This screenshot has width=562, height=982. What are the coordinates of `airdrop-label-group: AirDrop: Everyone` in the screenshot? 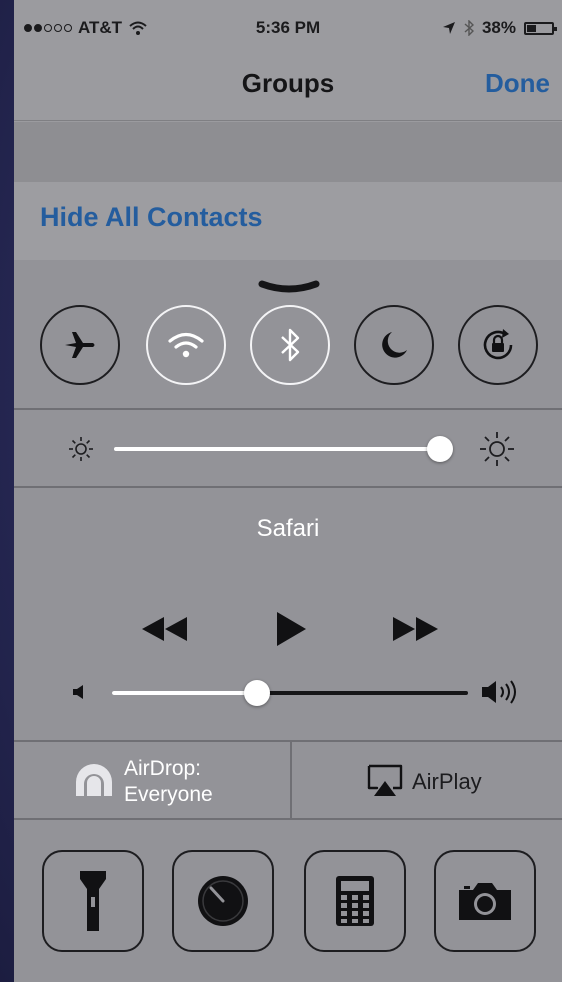 It's located at (168, 782).